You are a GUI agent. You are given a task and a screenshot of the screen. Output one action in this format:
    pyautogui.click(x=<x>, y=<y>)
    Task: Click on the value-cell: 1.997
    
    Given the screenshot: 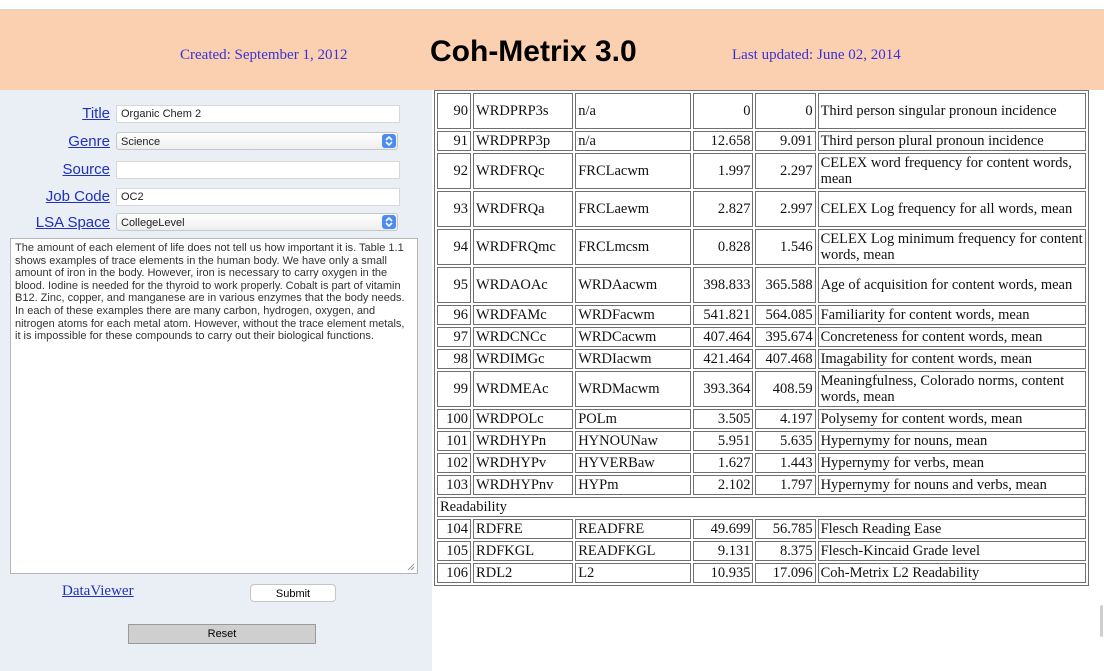 What is the action you would take?
    pyautogui.click(x=723, y=171)
    